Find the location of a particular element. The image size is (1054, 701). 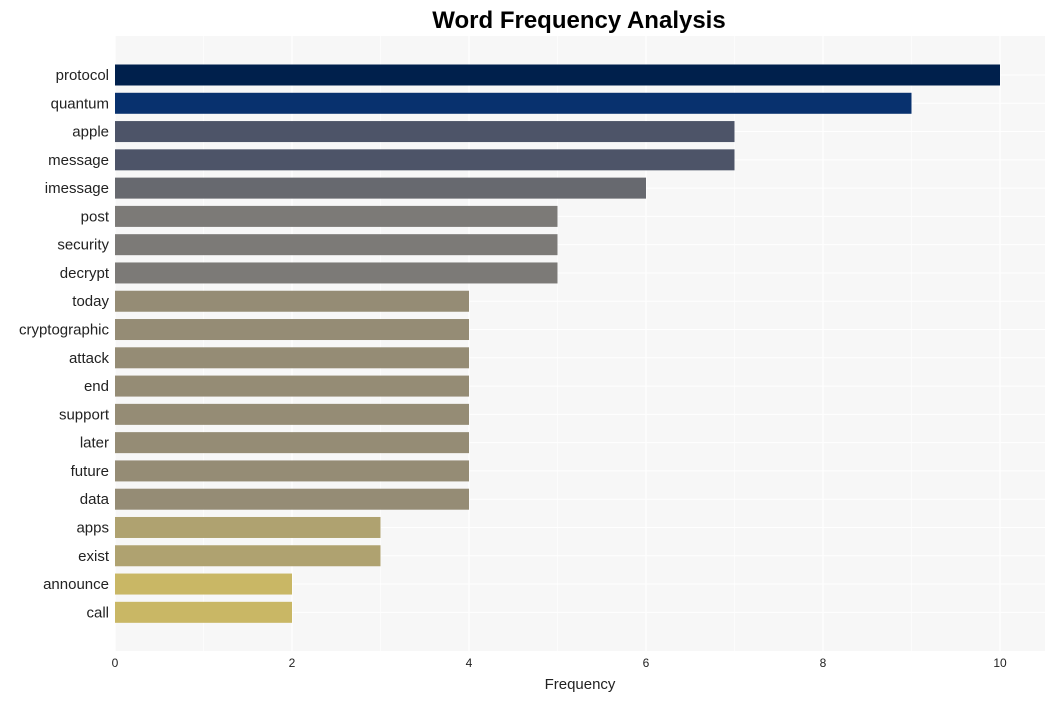

x-tick-label: 4 is located at coordinates (469, 663).